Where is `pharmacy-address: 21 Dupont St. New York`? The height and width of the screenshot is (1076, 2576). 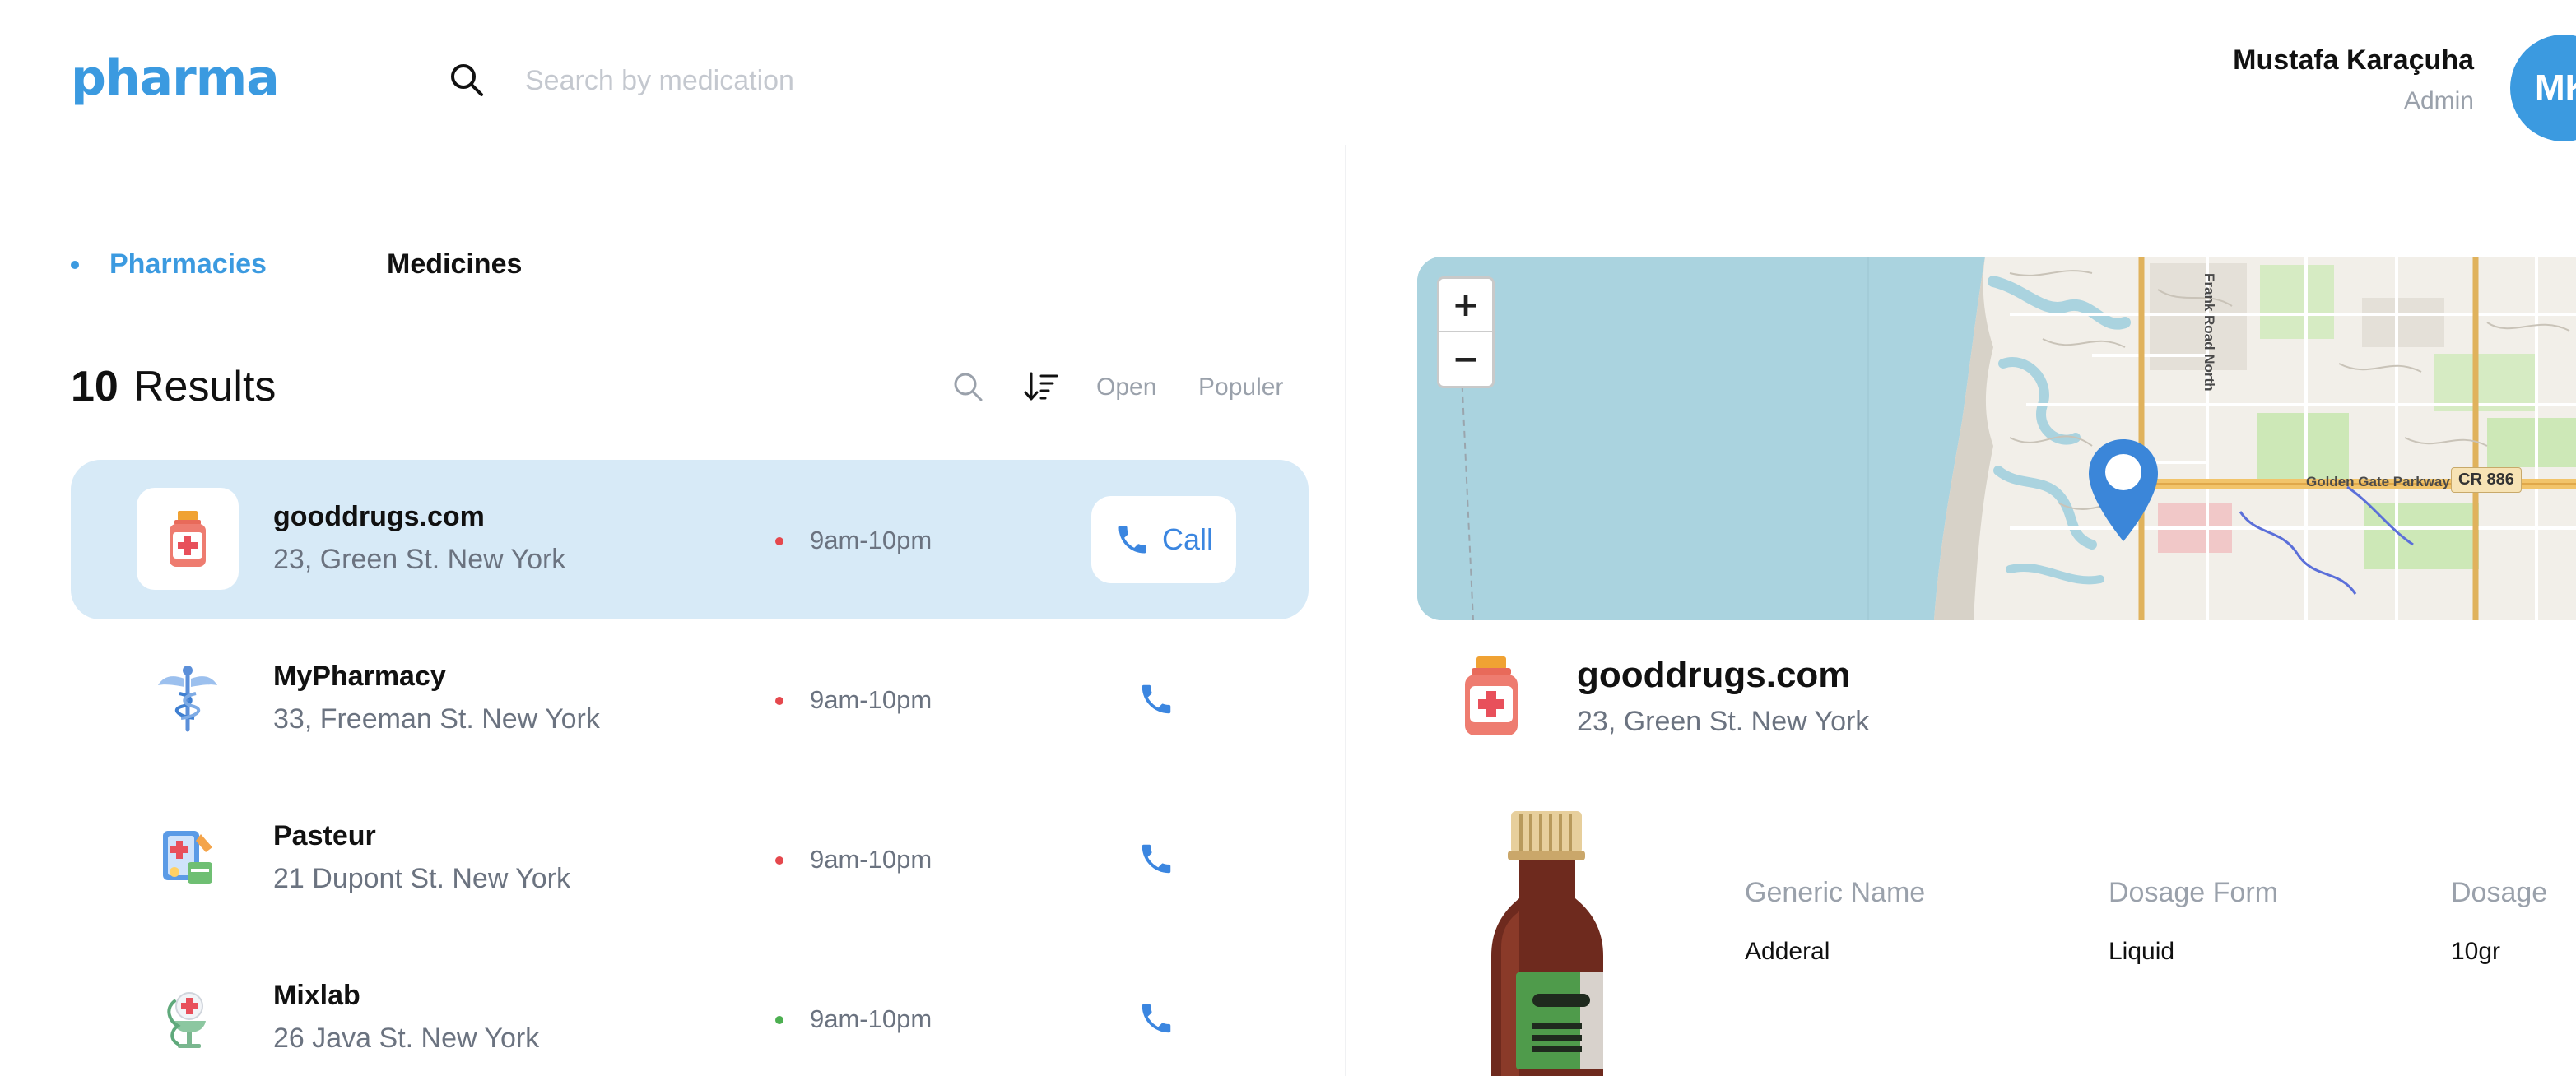
pharmacy-address: 21 Dupont St. New York is located at coordinates (422, 879).